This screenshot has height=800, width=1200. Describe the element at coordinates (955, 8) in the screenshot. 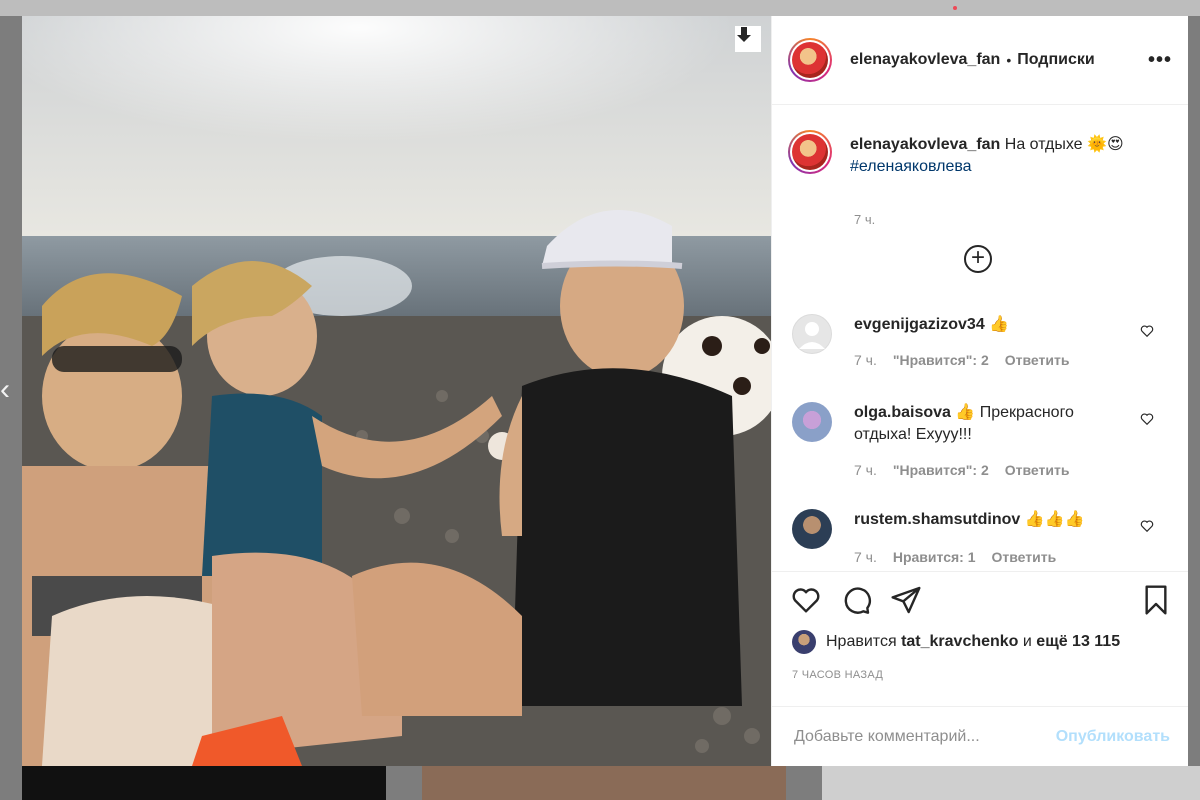

I see `notification-dot` at that location.